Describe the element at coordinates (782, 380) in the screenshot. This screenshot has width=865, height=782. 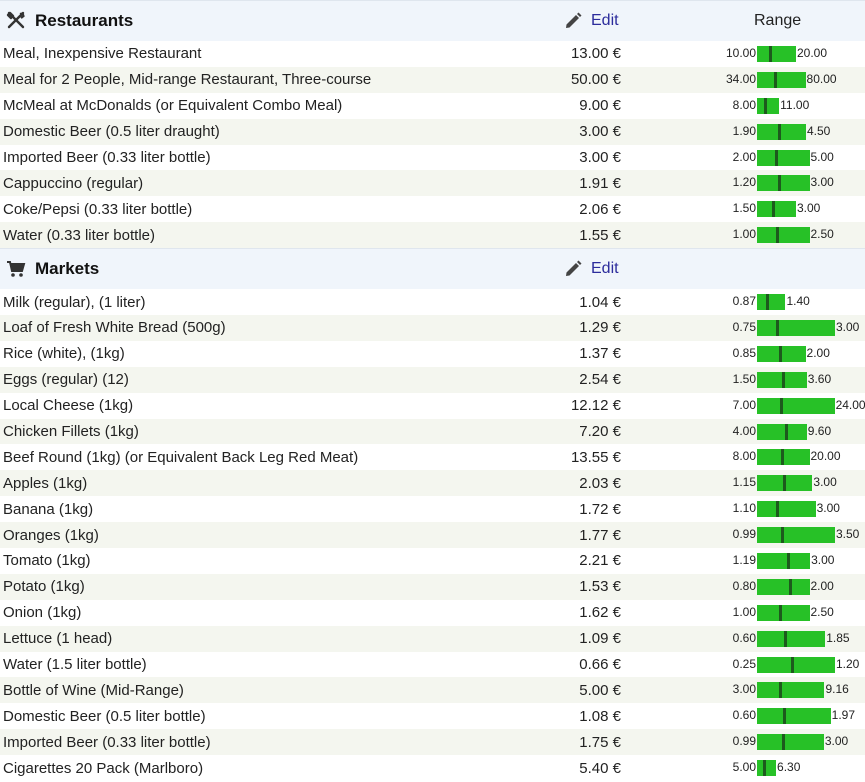
I see `price-range: 1.50 3.60` at that location.